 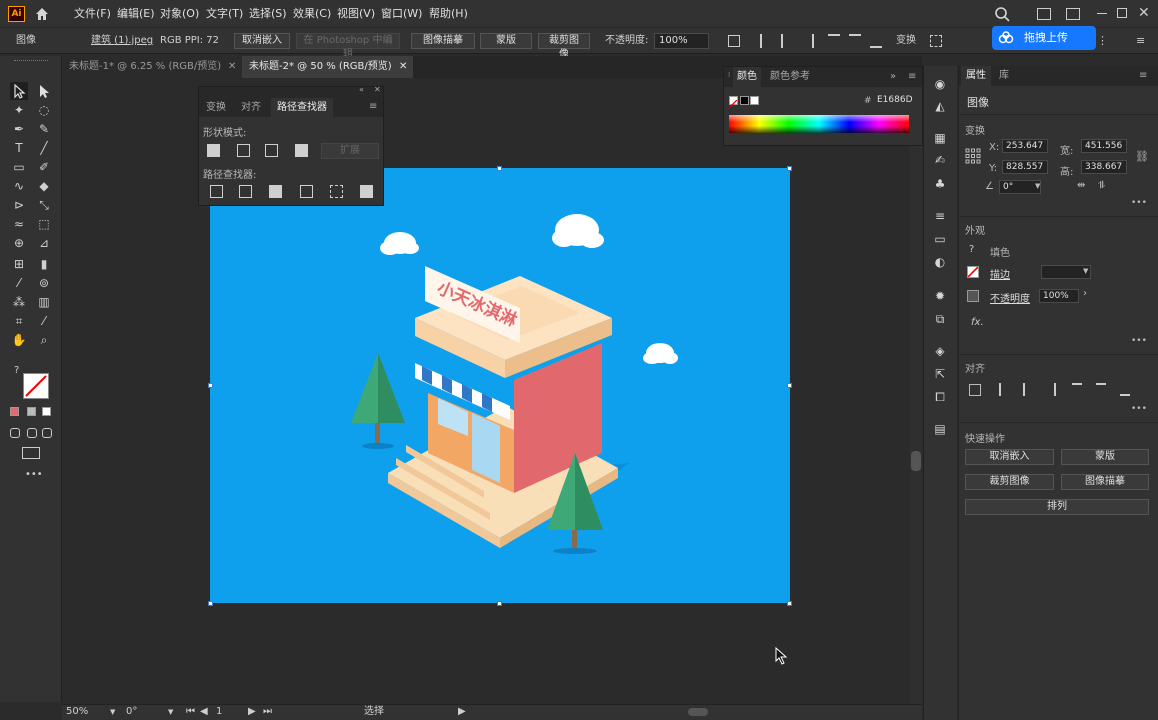 What do you see at coordinates (252, 712) in the screenshot?
I see `next-artboard-icon: ▶` at bounding box center [252, 712].